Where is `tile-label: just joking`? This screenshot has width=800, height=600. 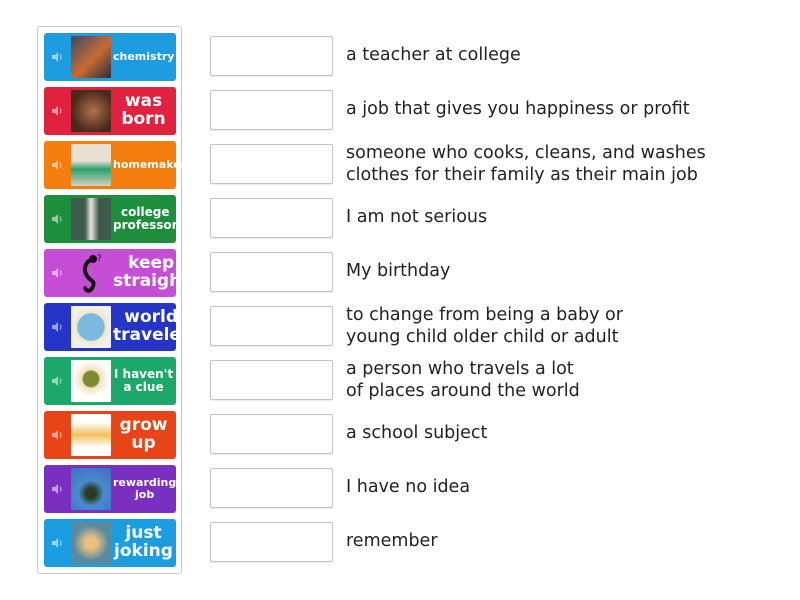 tile-label: just joking is located at coordinates (143, 542).